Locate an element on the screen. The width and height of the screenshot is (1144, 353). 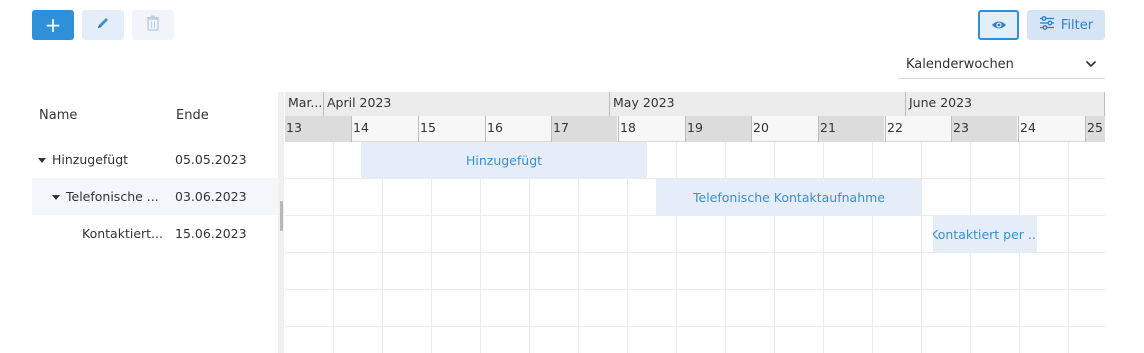
week-label: 13 is located at coordinates (294, 127).